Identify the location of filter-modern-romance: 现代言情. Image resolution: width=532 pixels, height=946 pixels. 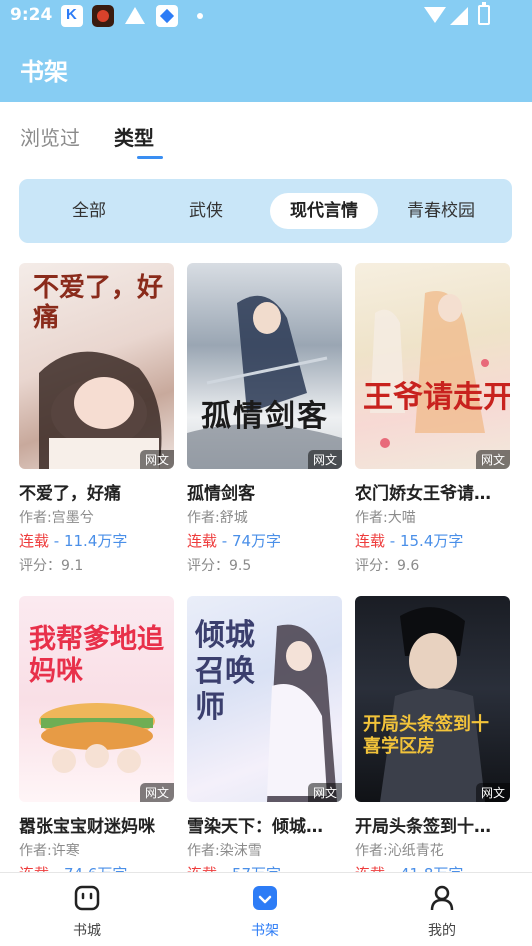
(324, 211).